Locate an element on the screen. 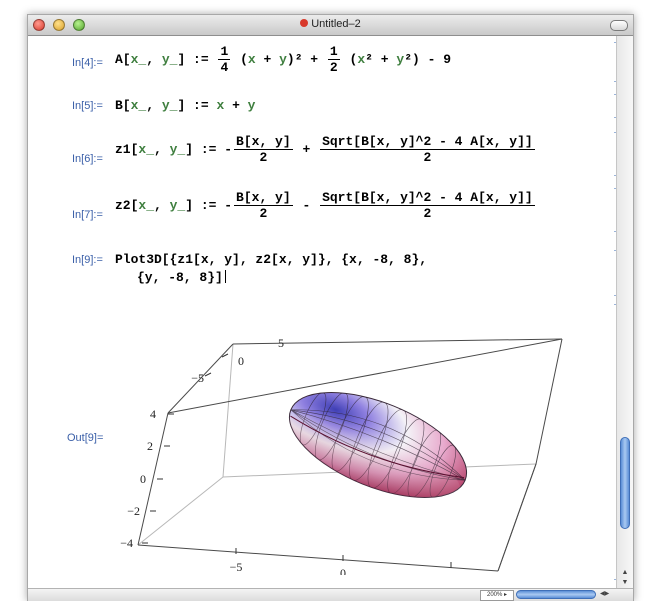  y-axis-ticks is located at coordinates (216, 365).